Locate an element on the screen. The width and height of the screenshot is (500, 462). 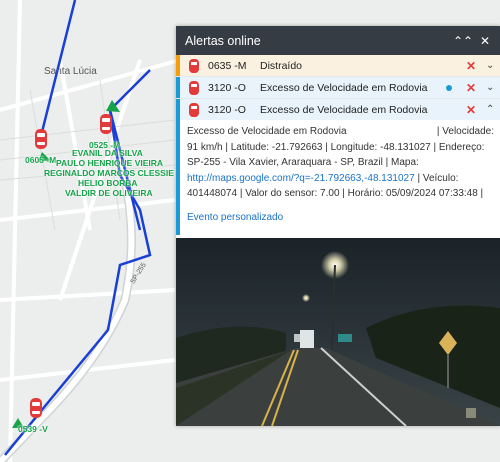
alerts-panel-header: Alertas online ⌃⌃ ✕ is located at coordinates (338, 40).